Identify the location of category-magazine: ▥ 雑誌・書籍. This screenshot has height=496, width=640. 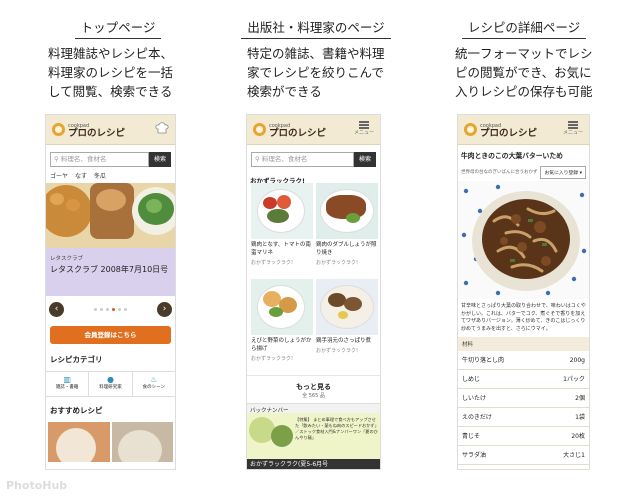
(68, 384).